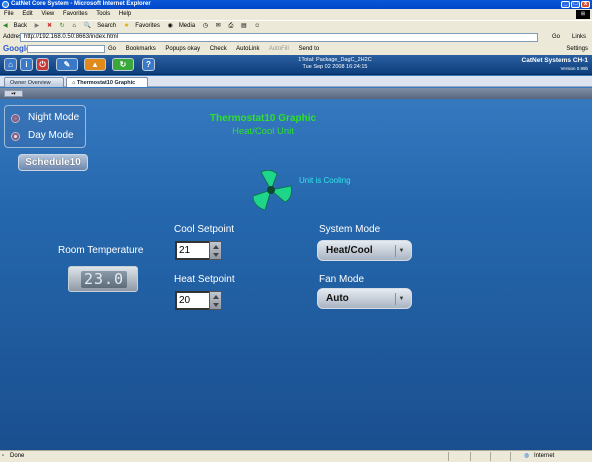 This screenshot has width=592, height=462. Describe the element at coordinates (296, 456) in the screenshot. I see `status-bar: ▫ Done ◍ Internet` at that location.